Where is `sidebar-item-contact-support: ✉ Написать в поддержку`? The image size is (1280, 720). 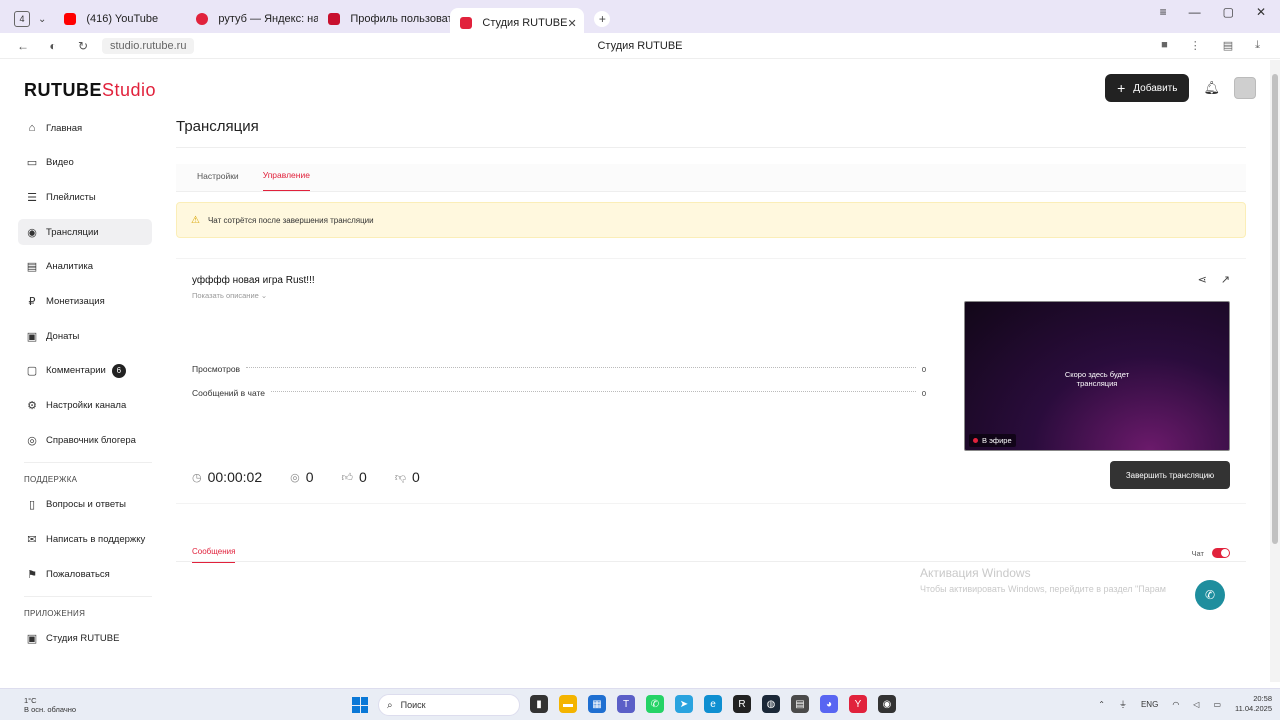 sidebar-item-contact-support: ✉ Написать в поддержку is located at coordinates (85, 540).